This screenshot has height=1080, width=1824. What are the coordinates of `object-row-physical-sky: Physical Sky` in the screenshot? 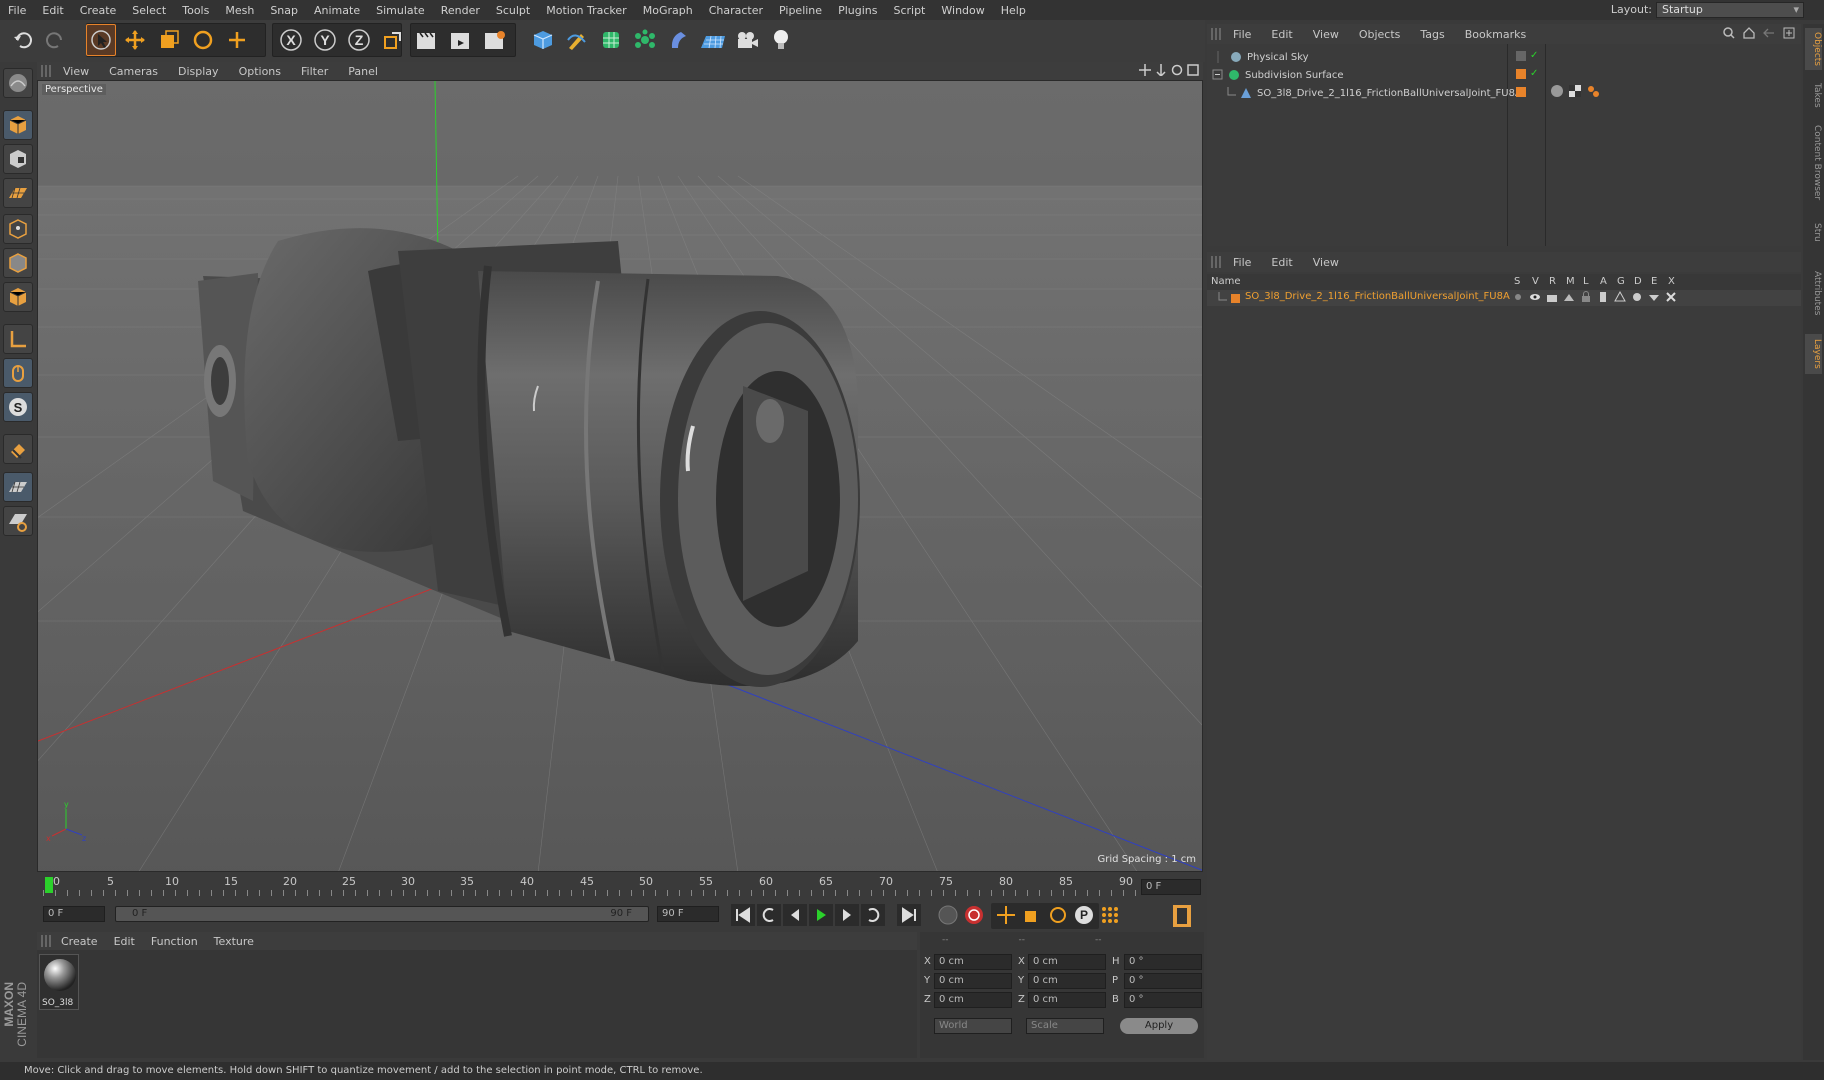 It's located at (1260, 57).